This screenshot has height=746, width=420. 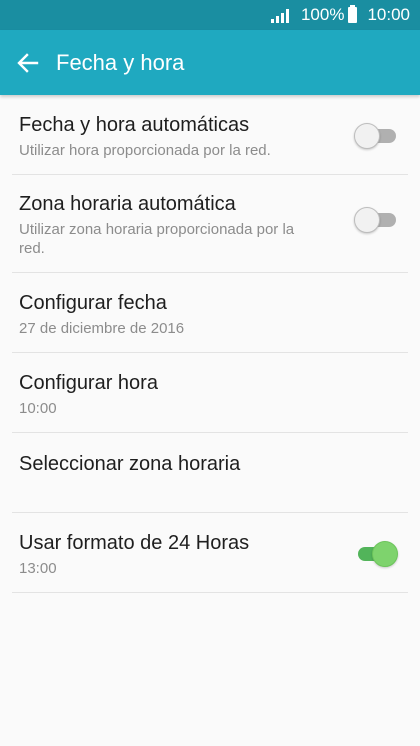 What do you see at coordinates (376, 554) in the screenshot?
I see `24-hour-format-switch` at bounding box center [376, 554].